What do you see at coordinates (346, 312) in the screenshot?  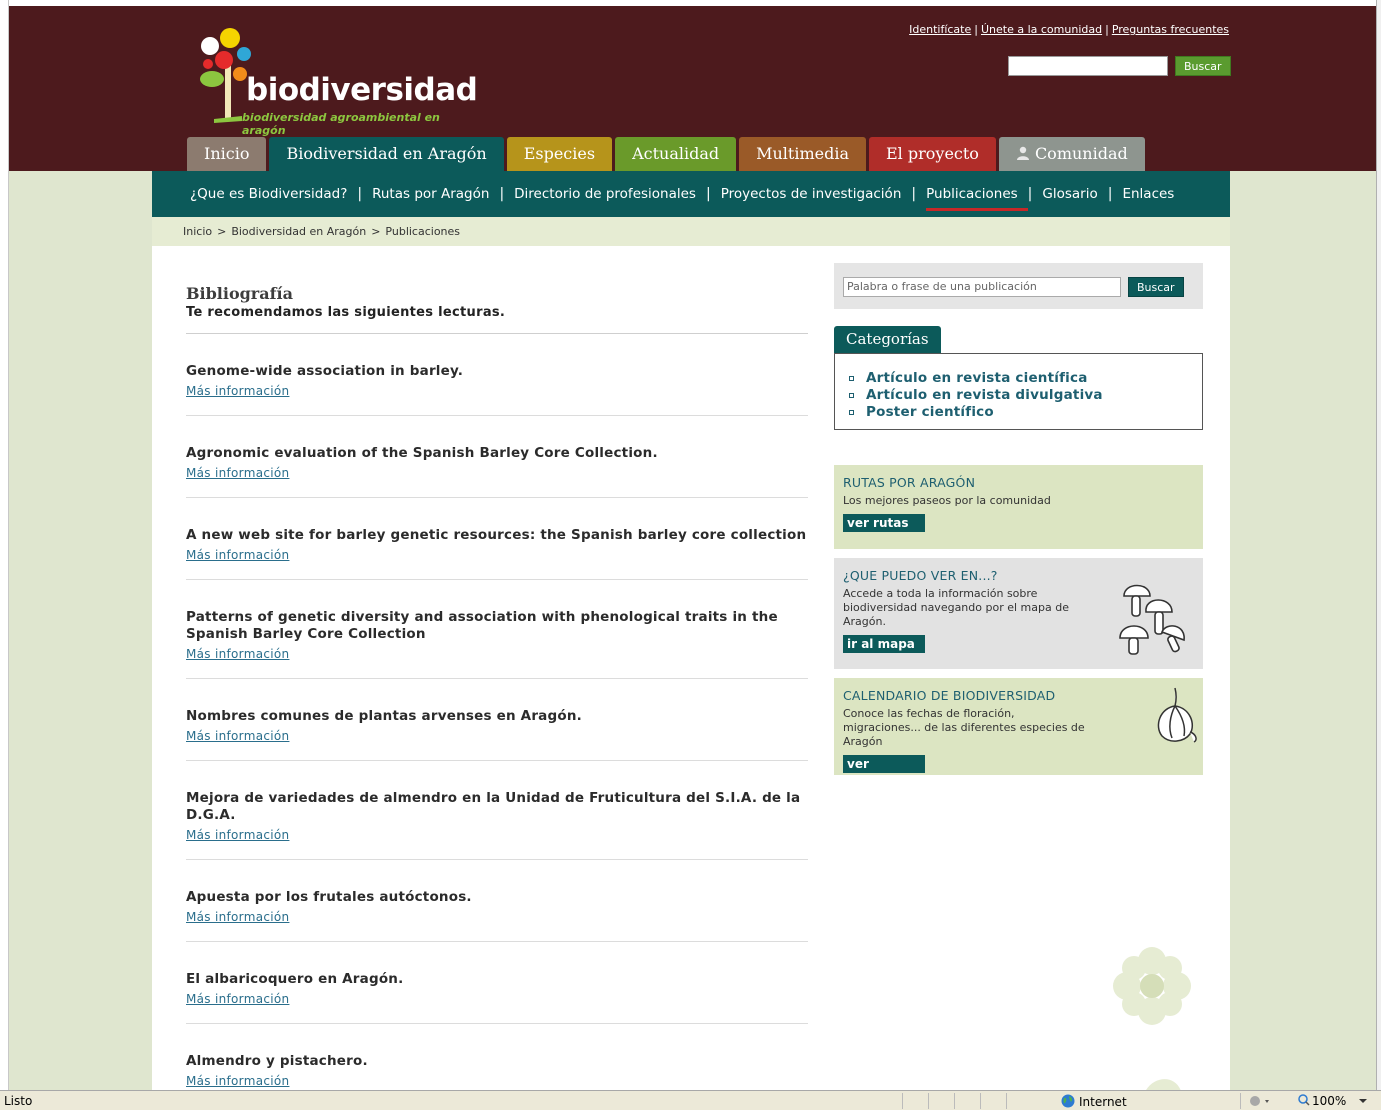 I see `page-subtitle: Te recomendamos las siguientes lecturas.` at bounding box center [346, 312].